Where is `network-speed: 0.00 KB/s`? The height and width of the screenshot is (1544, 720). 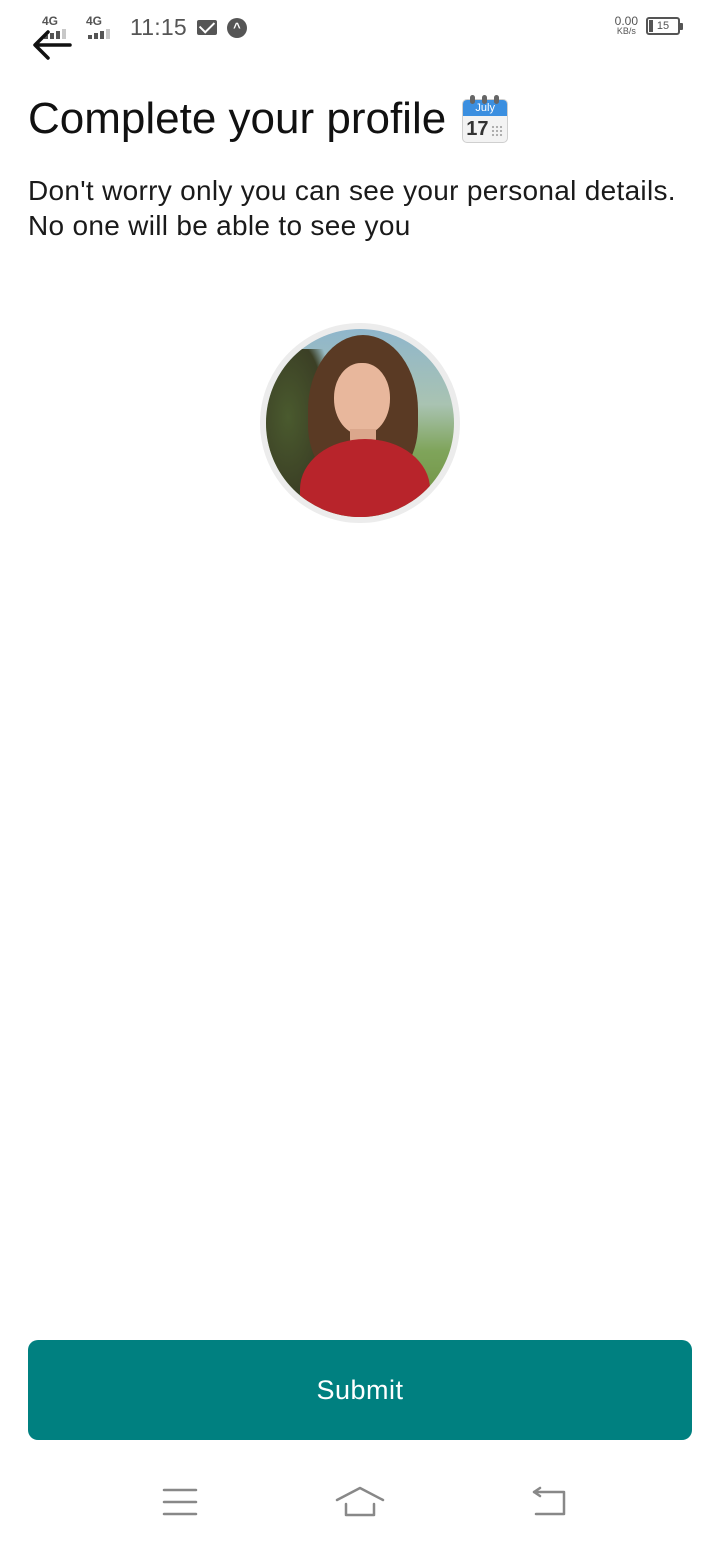
network-speed: 0.00 KB/s is located at coordinates (626, 25).